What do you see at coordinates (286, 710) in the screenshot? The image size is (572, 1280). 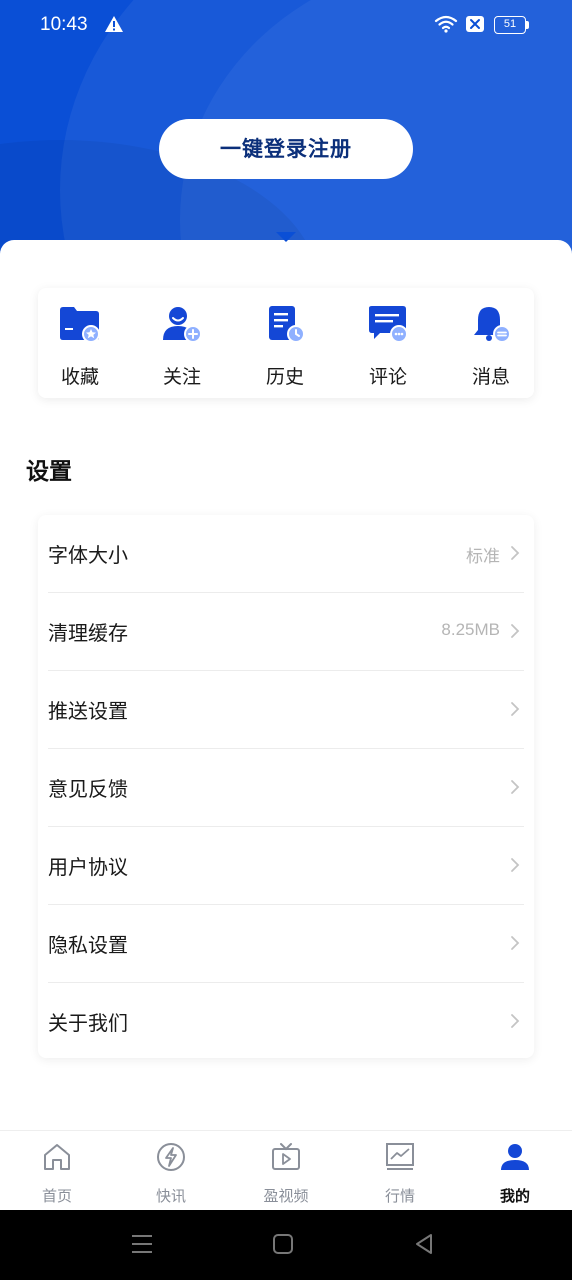 I see `setting-push: 推送设置` at bounding box center [286, 710].